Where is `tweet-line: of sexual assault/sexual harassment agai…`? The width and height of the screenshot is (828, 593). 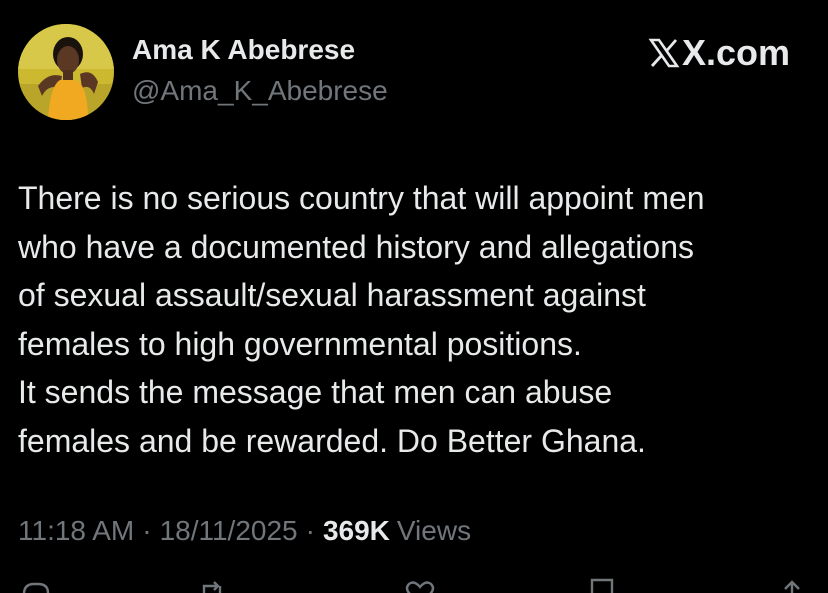
tweet-line: of sexual assault/sexual harassment agai… is located at coordinates (332, 295).